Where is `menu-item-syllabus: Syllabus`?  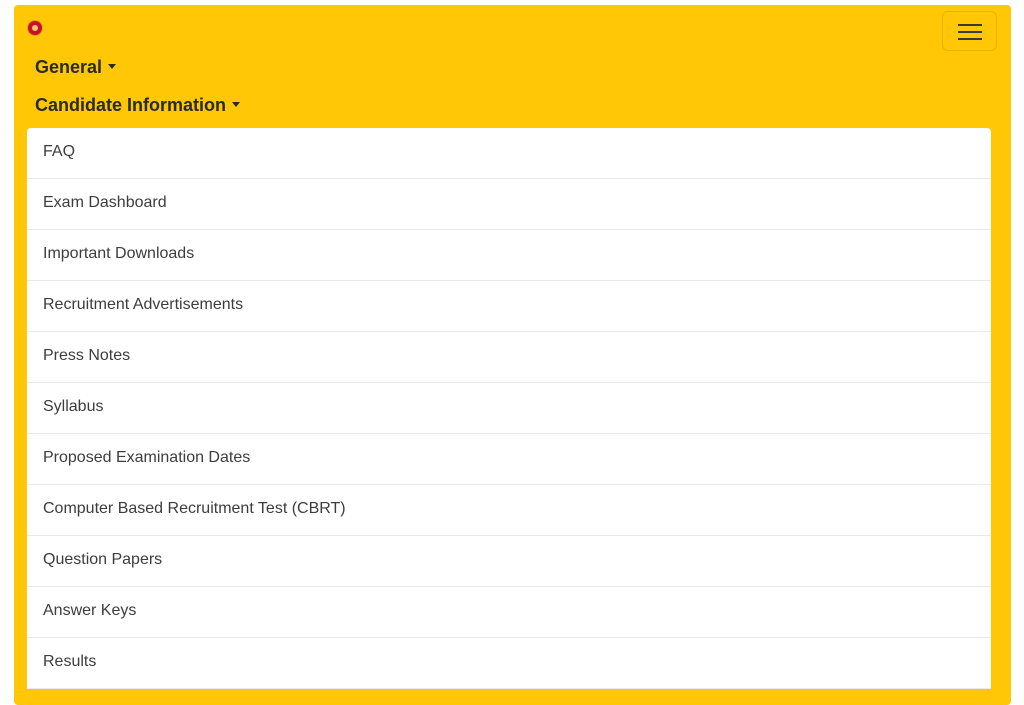
menu-item-syllabus: Syllabus is located at coordinates (509, 408).